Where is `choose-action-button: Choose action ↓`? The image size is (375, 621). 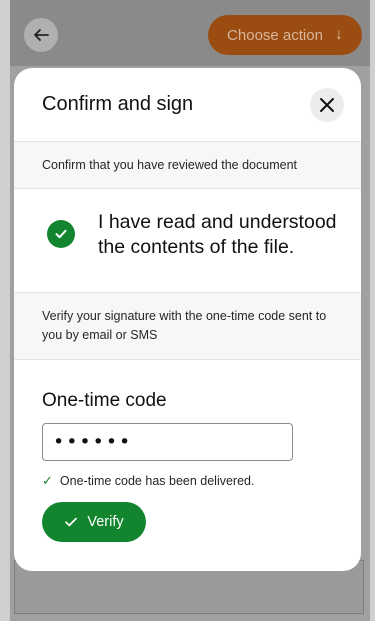 choose-action-button: Choose action ↓ is located at coordinates (285, 35).